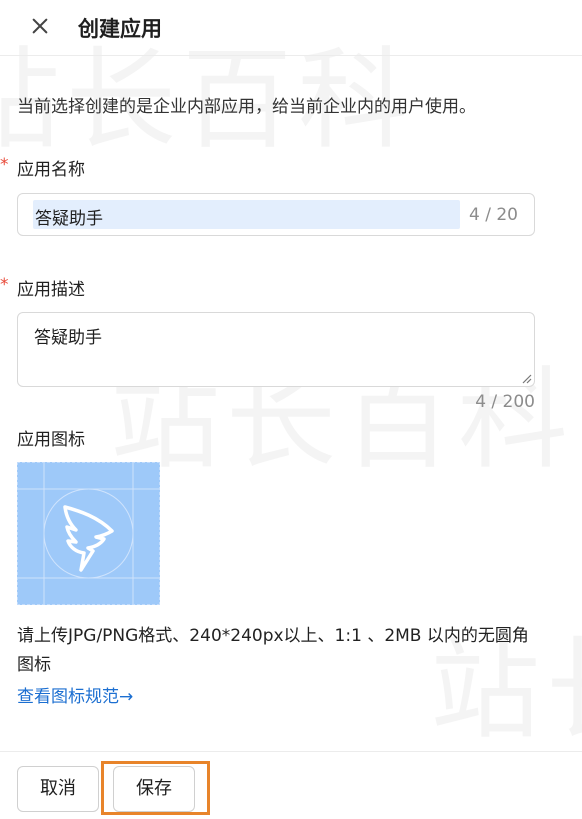 The image size is (582, 819). Describe the element at coordinates (40, 27) in the screenshot. I see `close-icon` at that location.